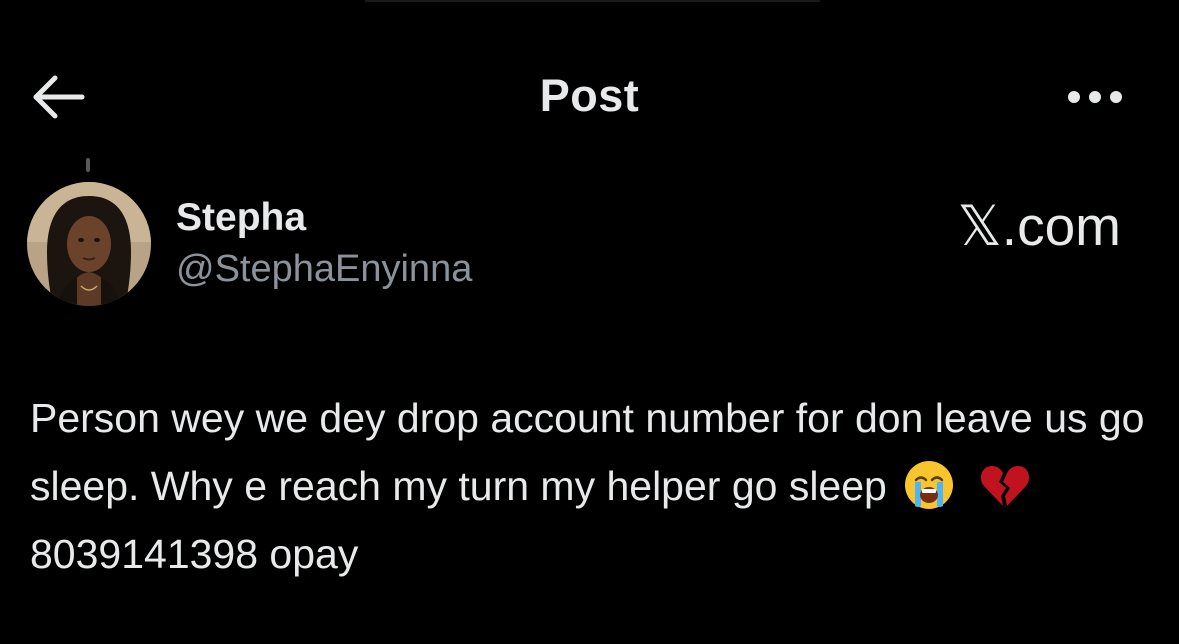  What do you see at coordinates (929, 485) in the screenshot?
I see `loudly-crying-face-icon` at bounding box center [929, 485].